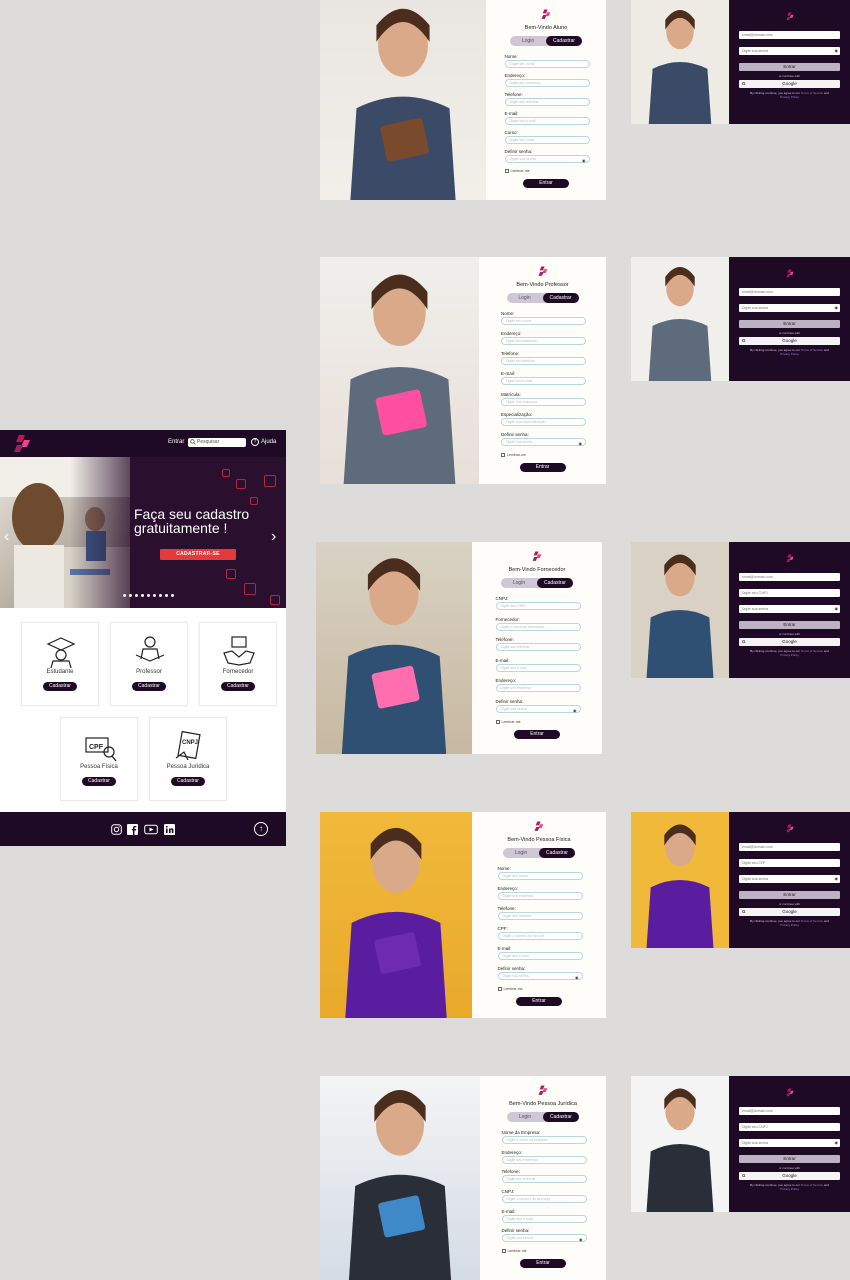 The height and width of the screenshot is (1280, 850). What do you see at coordinates (547, 140) in the screenshot?
I see `text-field: Digite seu curso` at bounding box center [547, 140].